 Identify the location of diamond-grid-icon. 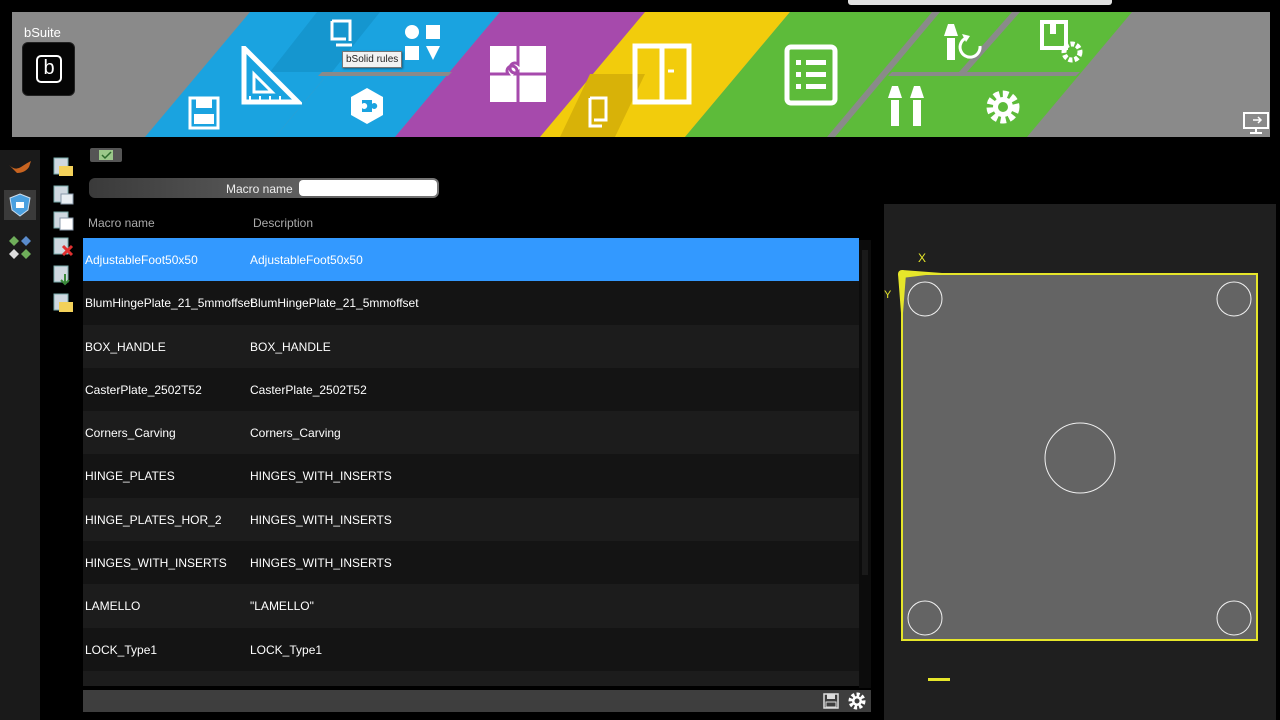
(20, 247).